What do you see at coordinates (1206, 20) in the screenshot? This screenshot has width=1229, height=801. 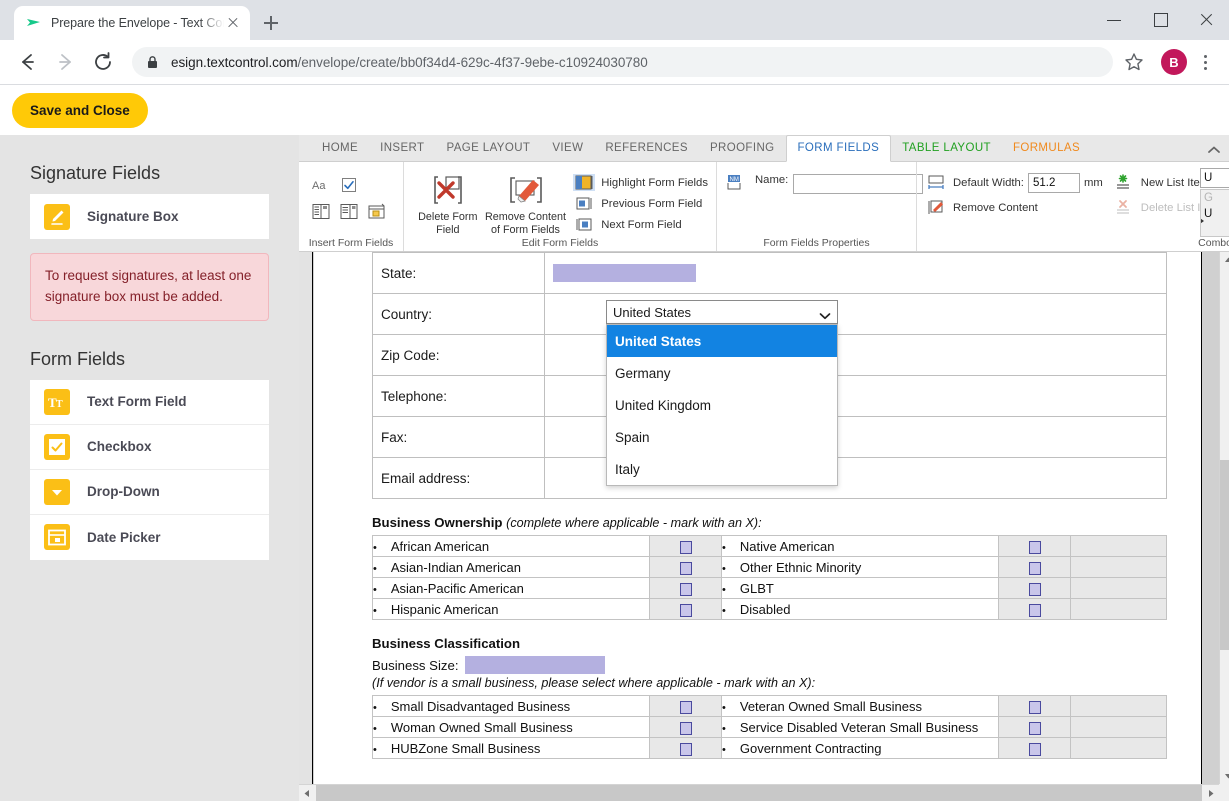 I see `window-close-button` at bounding box center [1206, 20].